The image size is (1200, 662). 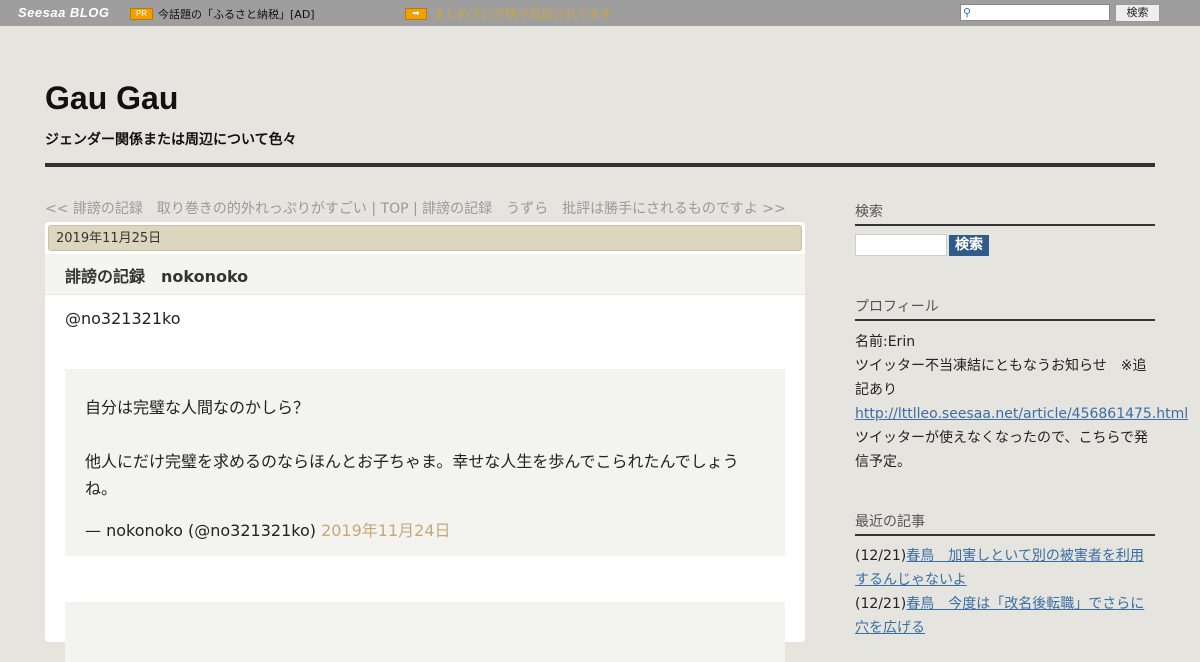 What do you see at coordinates (1001, 378) in the screenshot?
I see `profile-notice: ツイッター不当凍結にともなうお知らせ ※追記あり` at bounding box center [1001, 378].